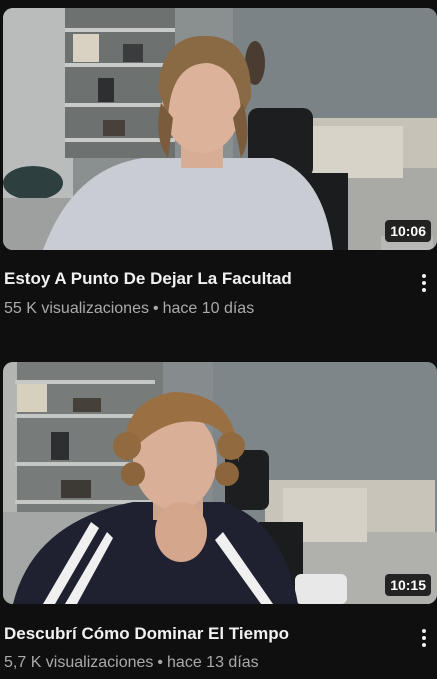 Image resolution: width=437 pixels, height=679 pixels. I want to click on video-meta: 55 K visualizaciones • hace 10 días, so click(129, 309).